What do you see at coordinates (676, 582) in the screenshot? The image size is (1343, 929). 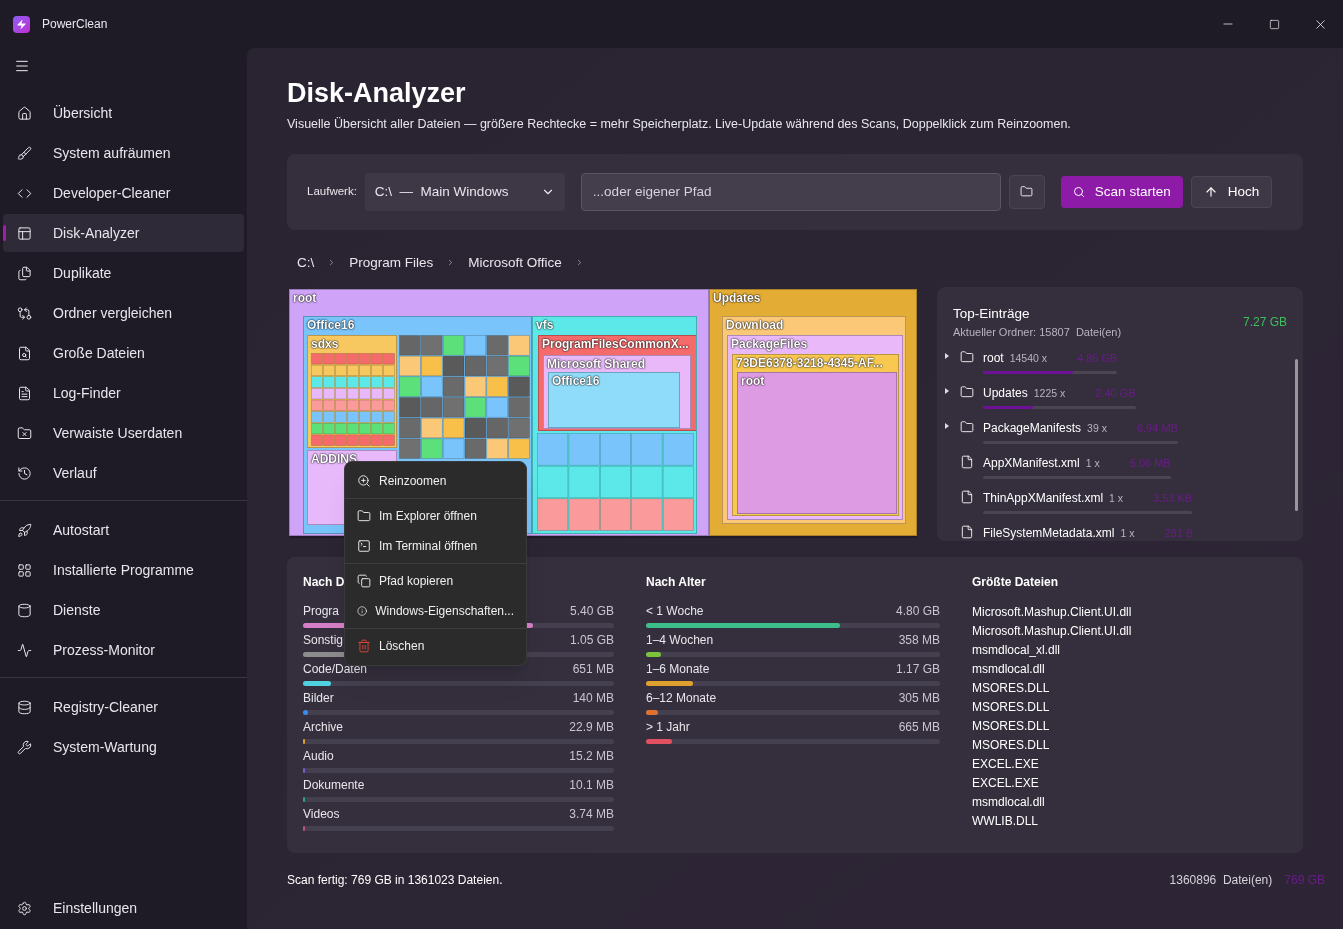 I see `section-title: Nach Alter` at bounding box center [676, 582].